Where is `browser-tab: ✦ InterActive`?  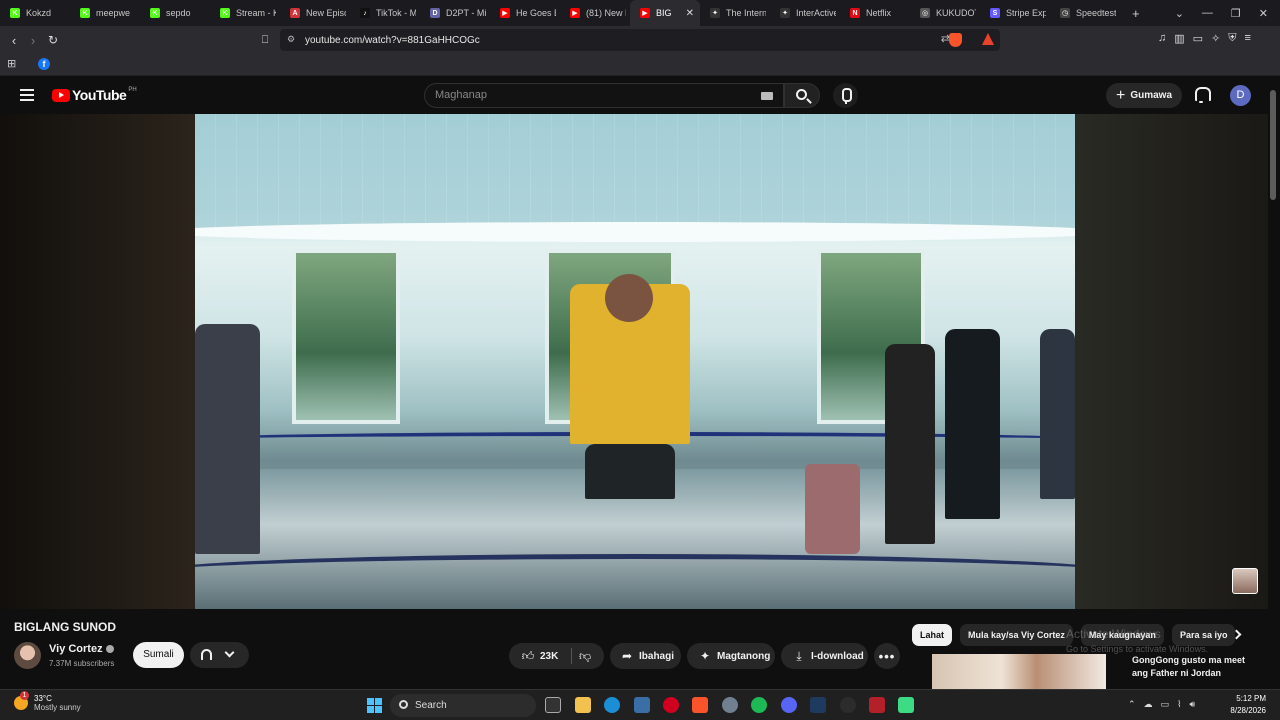 browser-tab: ✦ InterActive is located at coordinates (805, 13).